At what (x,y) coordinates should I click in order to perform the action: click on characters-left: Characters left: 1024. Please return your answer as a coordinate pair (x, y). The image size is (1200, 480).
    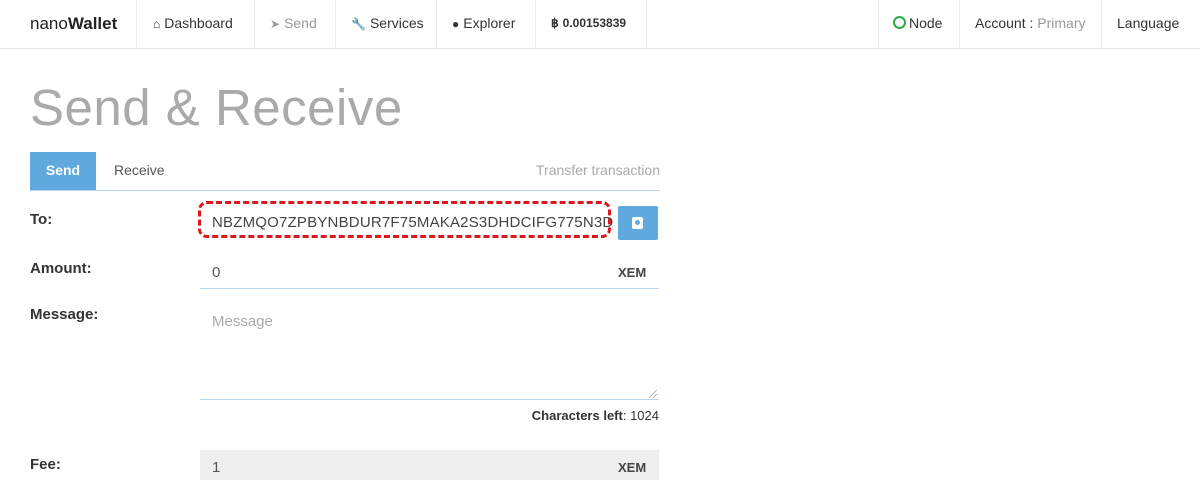
    Looking at the image, I should click on (595, 415).